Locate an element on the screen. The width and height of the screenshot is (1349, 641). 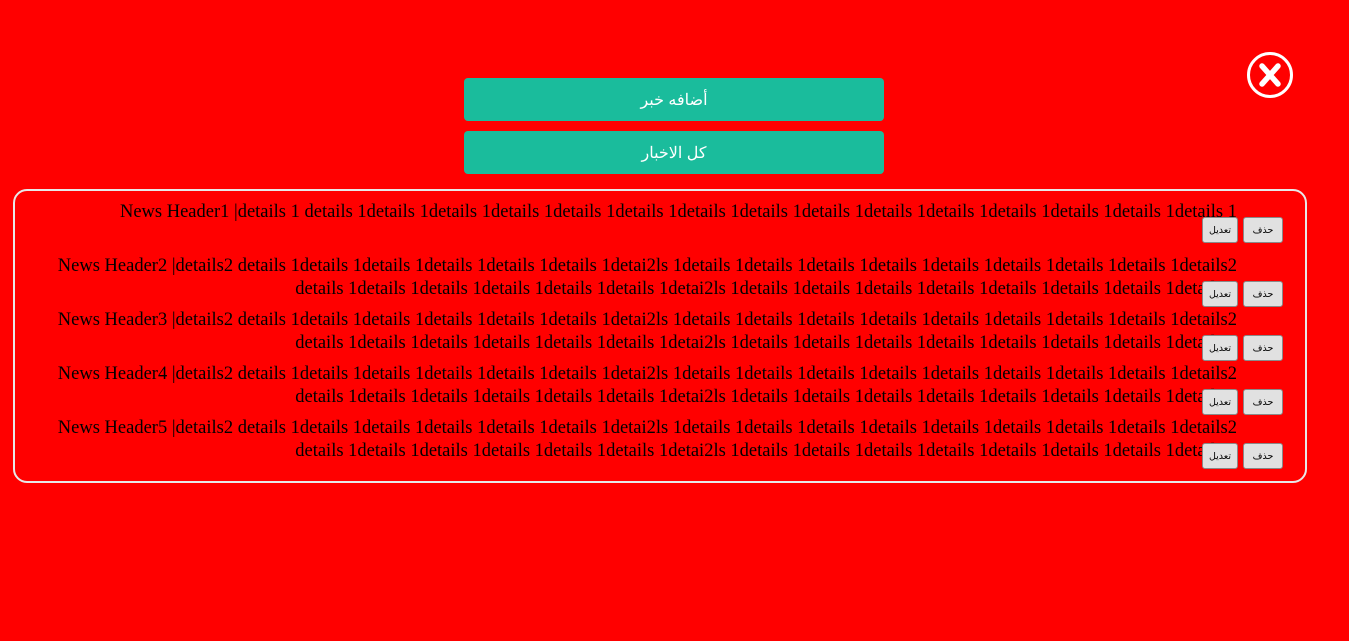
close-icon is located at coordinates (1270, 75).